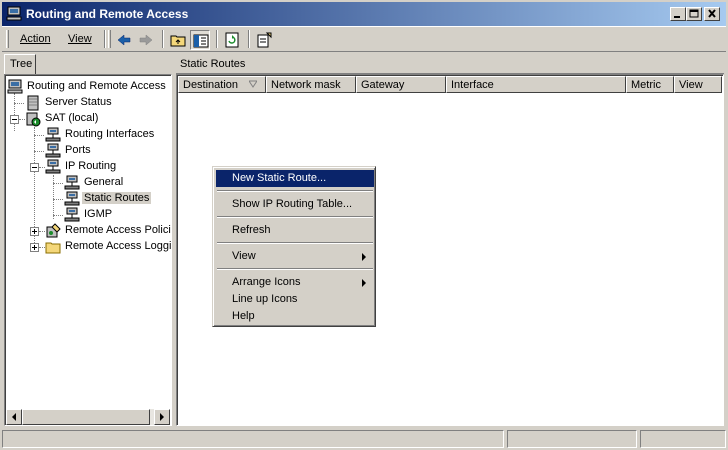 This screenshot has width=728, height=450. I want to click on column-header-destination: Destination, so click(222, 84).